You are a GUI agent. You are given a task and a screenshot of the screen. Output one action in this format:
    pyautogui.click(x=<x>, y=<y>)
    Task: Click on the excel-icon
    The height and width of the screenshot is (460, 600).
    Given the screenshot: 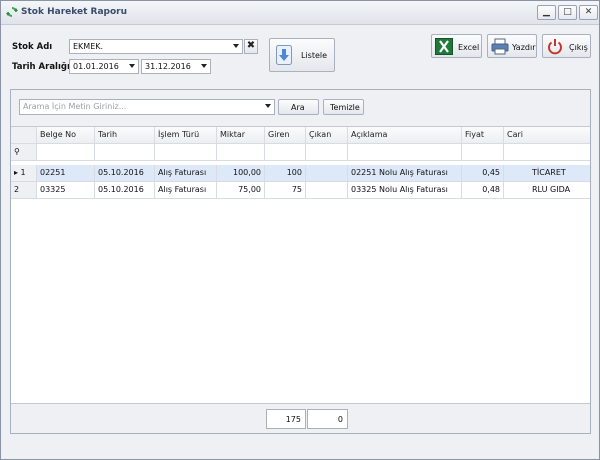 What is the action you would take?
    pyautogui.click(x=444, y=46)
    